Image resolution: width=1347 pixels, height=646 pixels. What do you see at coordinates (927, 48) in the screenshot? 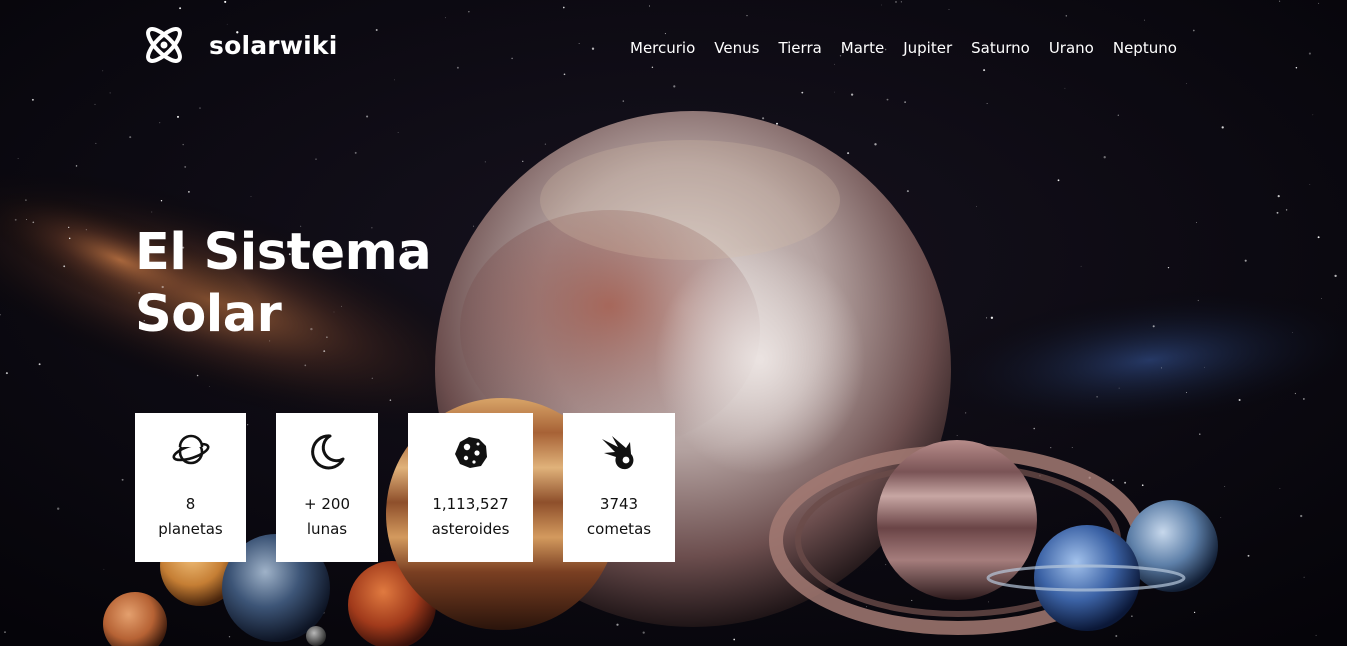
I see `nav-link-jupiter: Jupiter` at bounding box center [927, 48].